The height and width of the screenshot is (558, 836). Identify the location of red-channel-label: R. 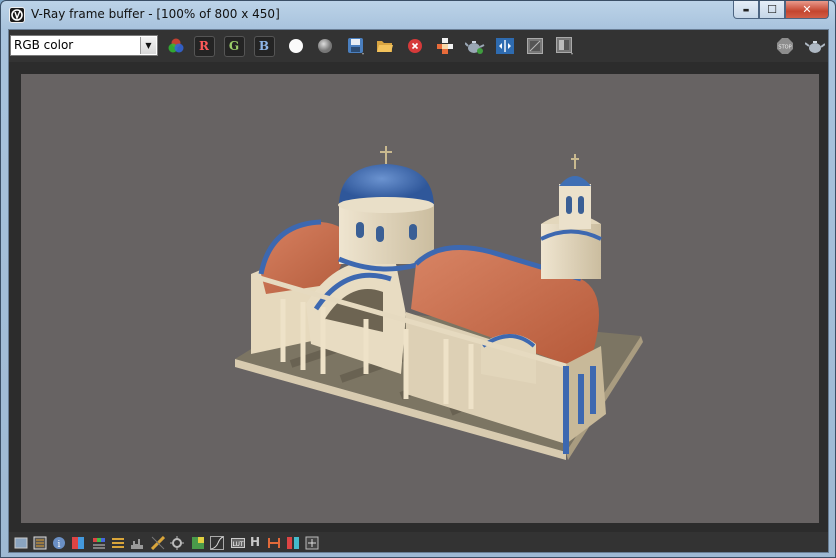
(204, 46).